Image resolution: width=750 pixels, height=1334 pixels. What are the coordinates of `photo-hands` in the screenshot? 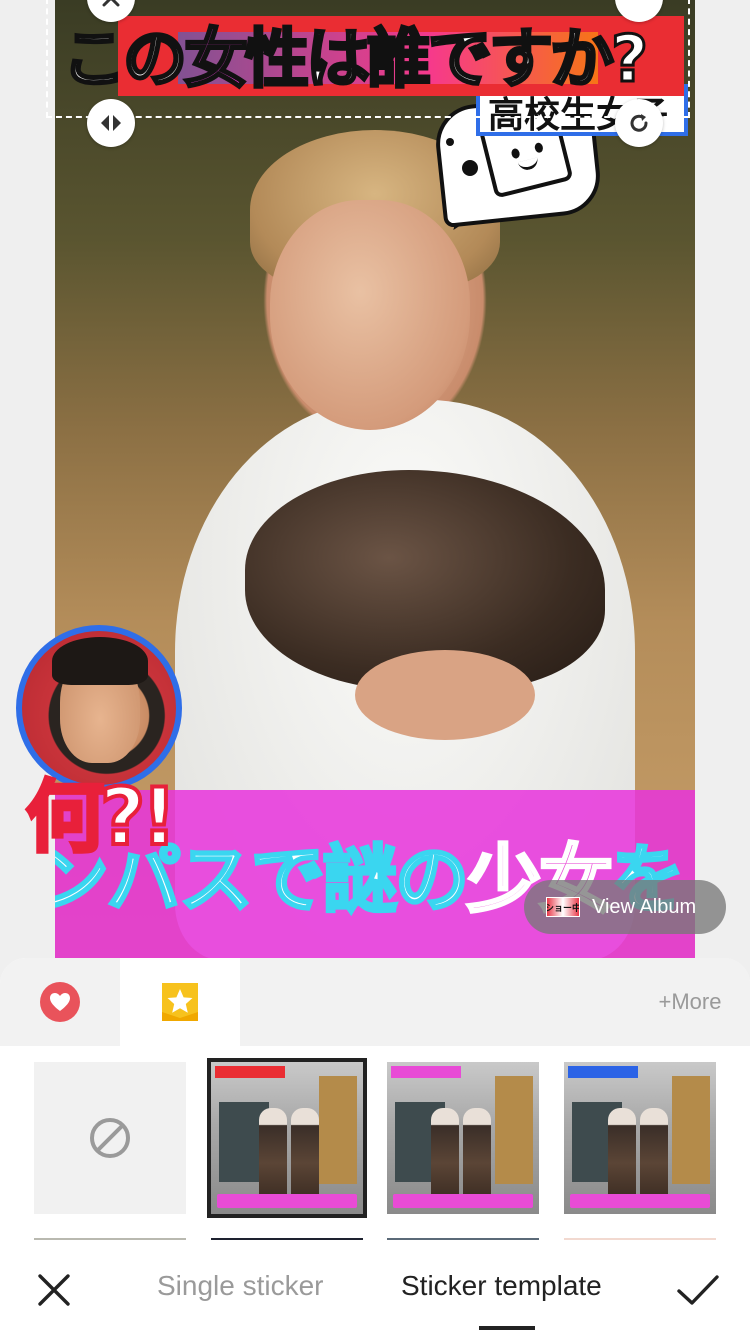 It's located at (445, 695).